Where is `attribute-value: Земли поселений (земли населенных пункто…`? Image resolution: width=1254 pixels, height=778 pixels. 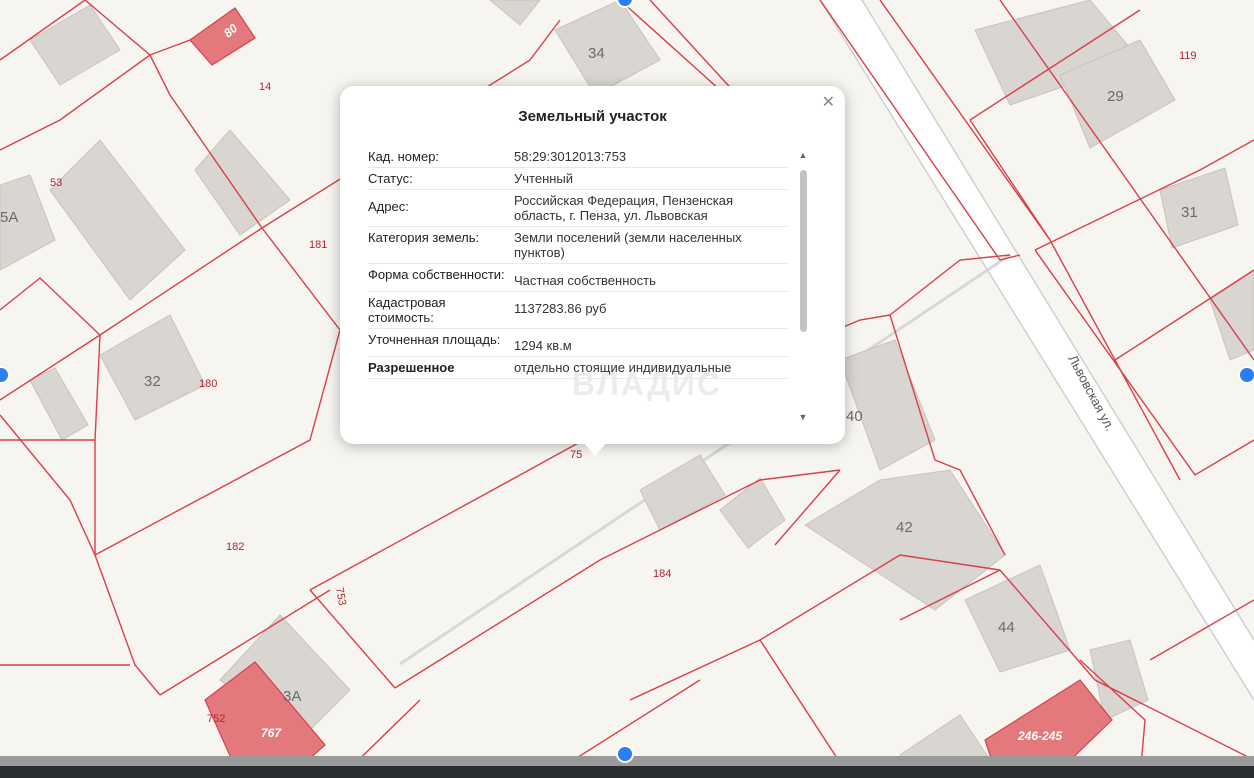 attribute-value: Земли поселений (земли населенных пункто… is located at coordinates (628, 245).